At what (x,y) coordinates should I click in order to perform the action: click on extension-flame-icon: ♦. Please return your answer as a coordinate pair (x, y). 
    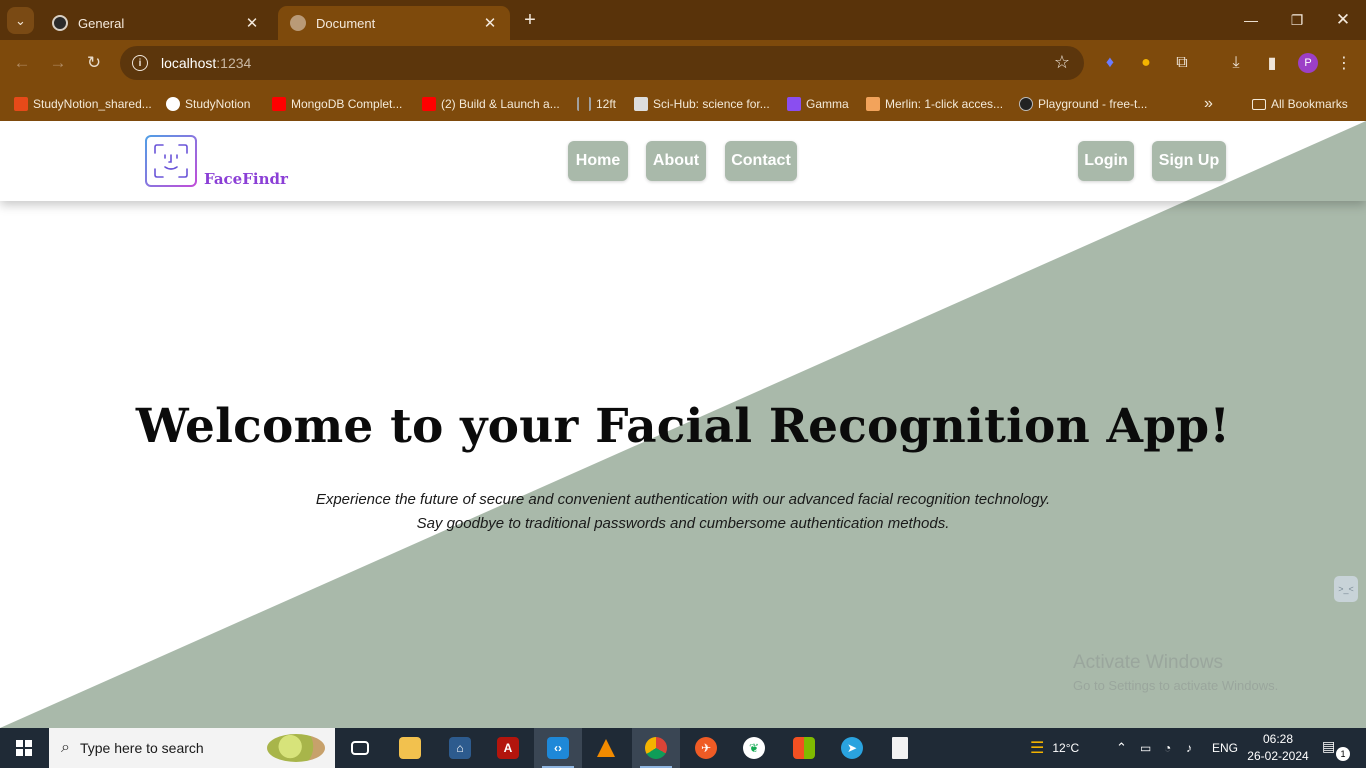
    Looking at the image, I should click on (1110, 63).